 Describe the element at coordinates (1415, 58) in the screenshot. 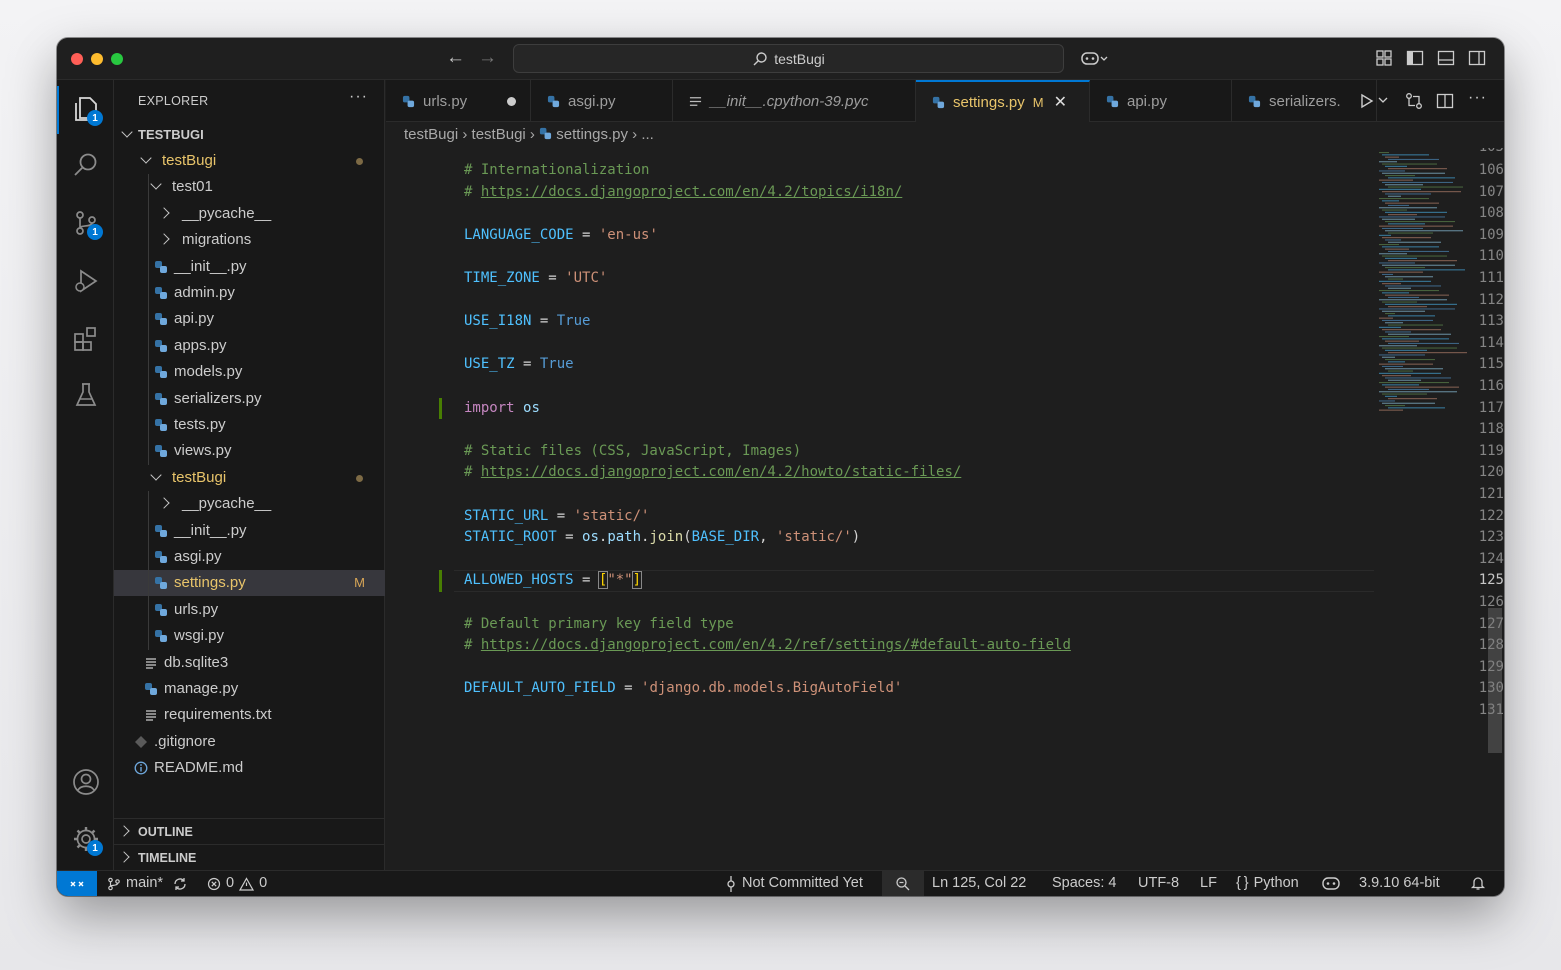

I see `toggle-primary-sidebar-icon` at that location.